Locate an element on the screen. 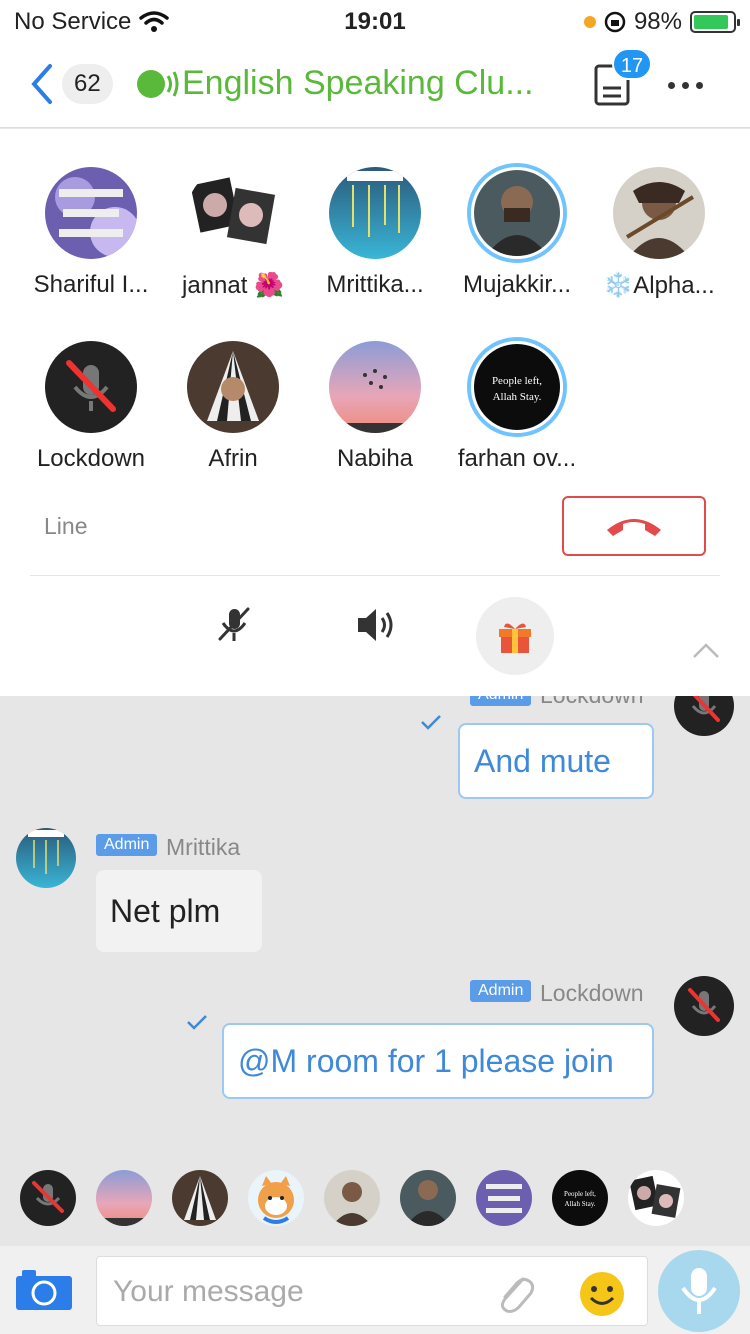  notes-count-badge: 17 is located at coordinates (632, 64).